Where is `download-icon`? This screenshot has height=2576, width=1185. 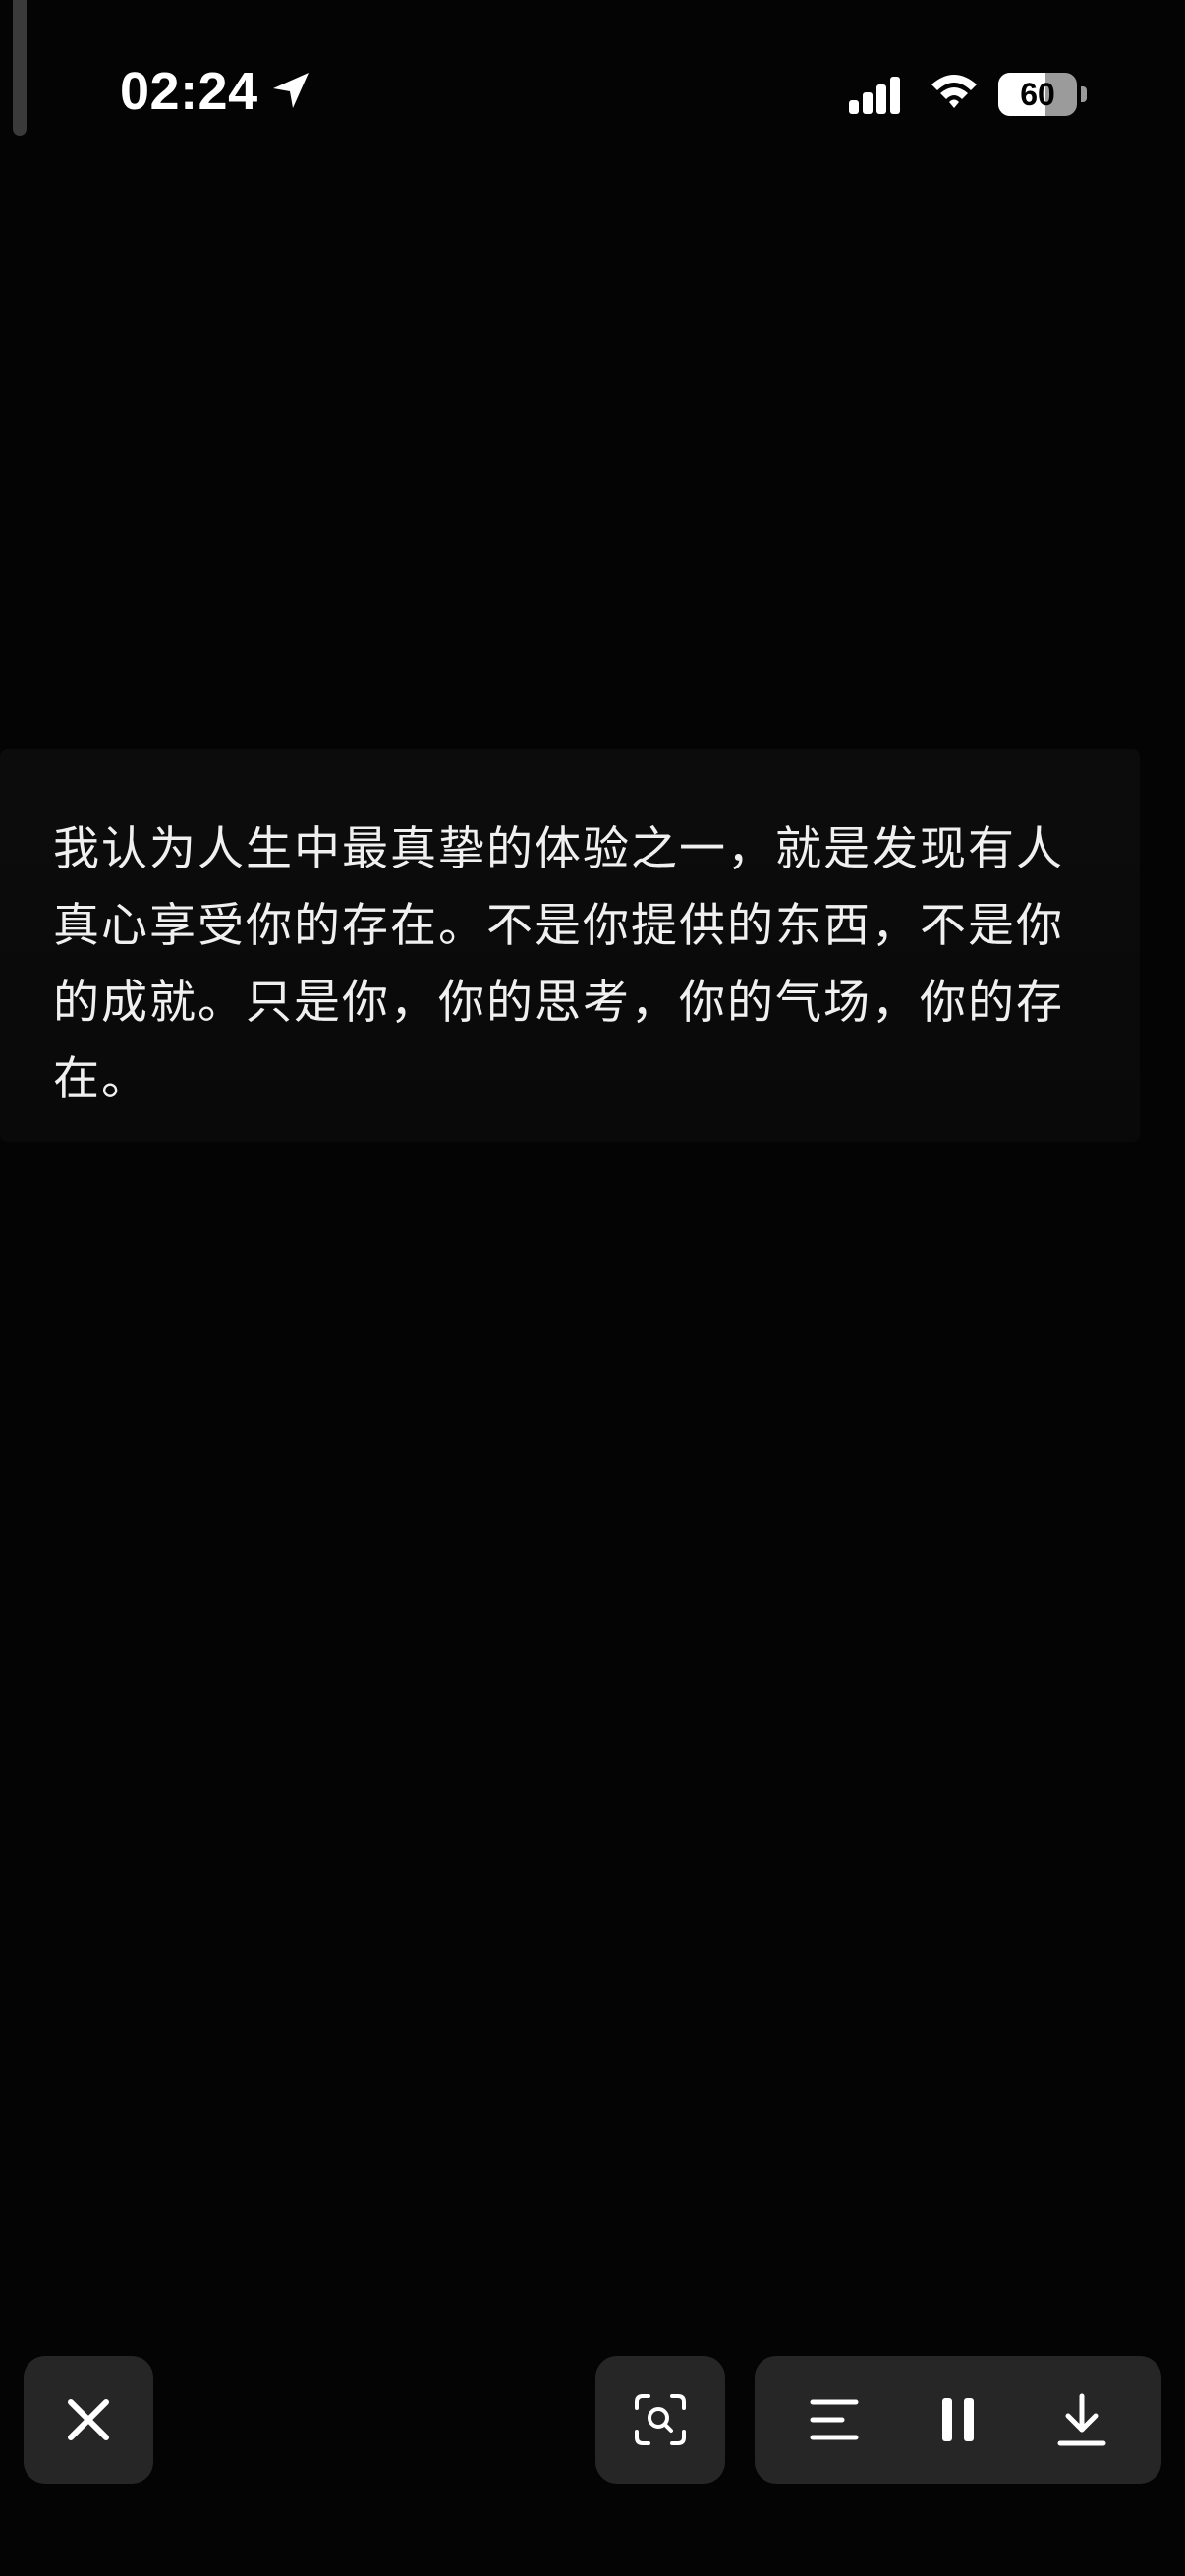 download-icon is located at coordinates (1081, 2419).